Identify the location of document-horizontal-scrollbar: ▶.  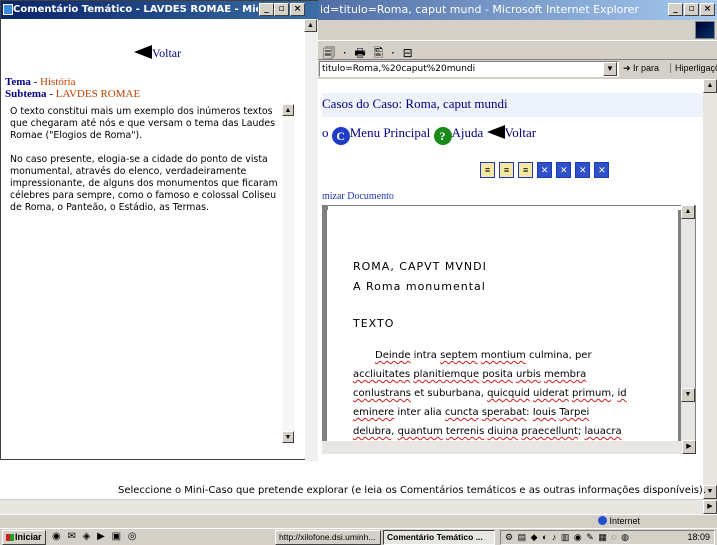
(509, 447).